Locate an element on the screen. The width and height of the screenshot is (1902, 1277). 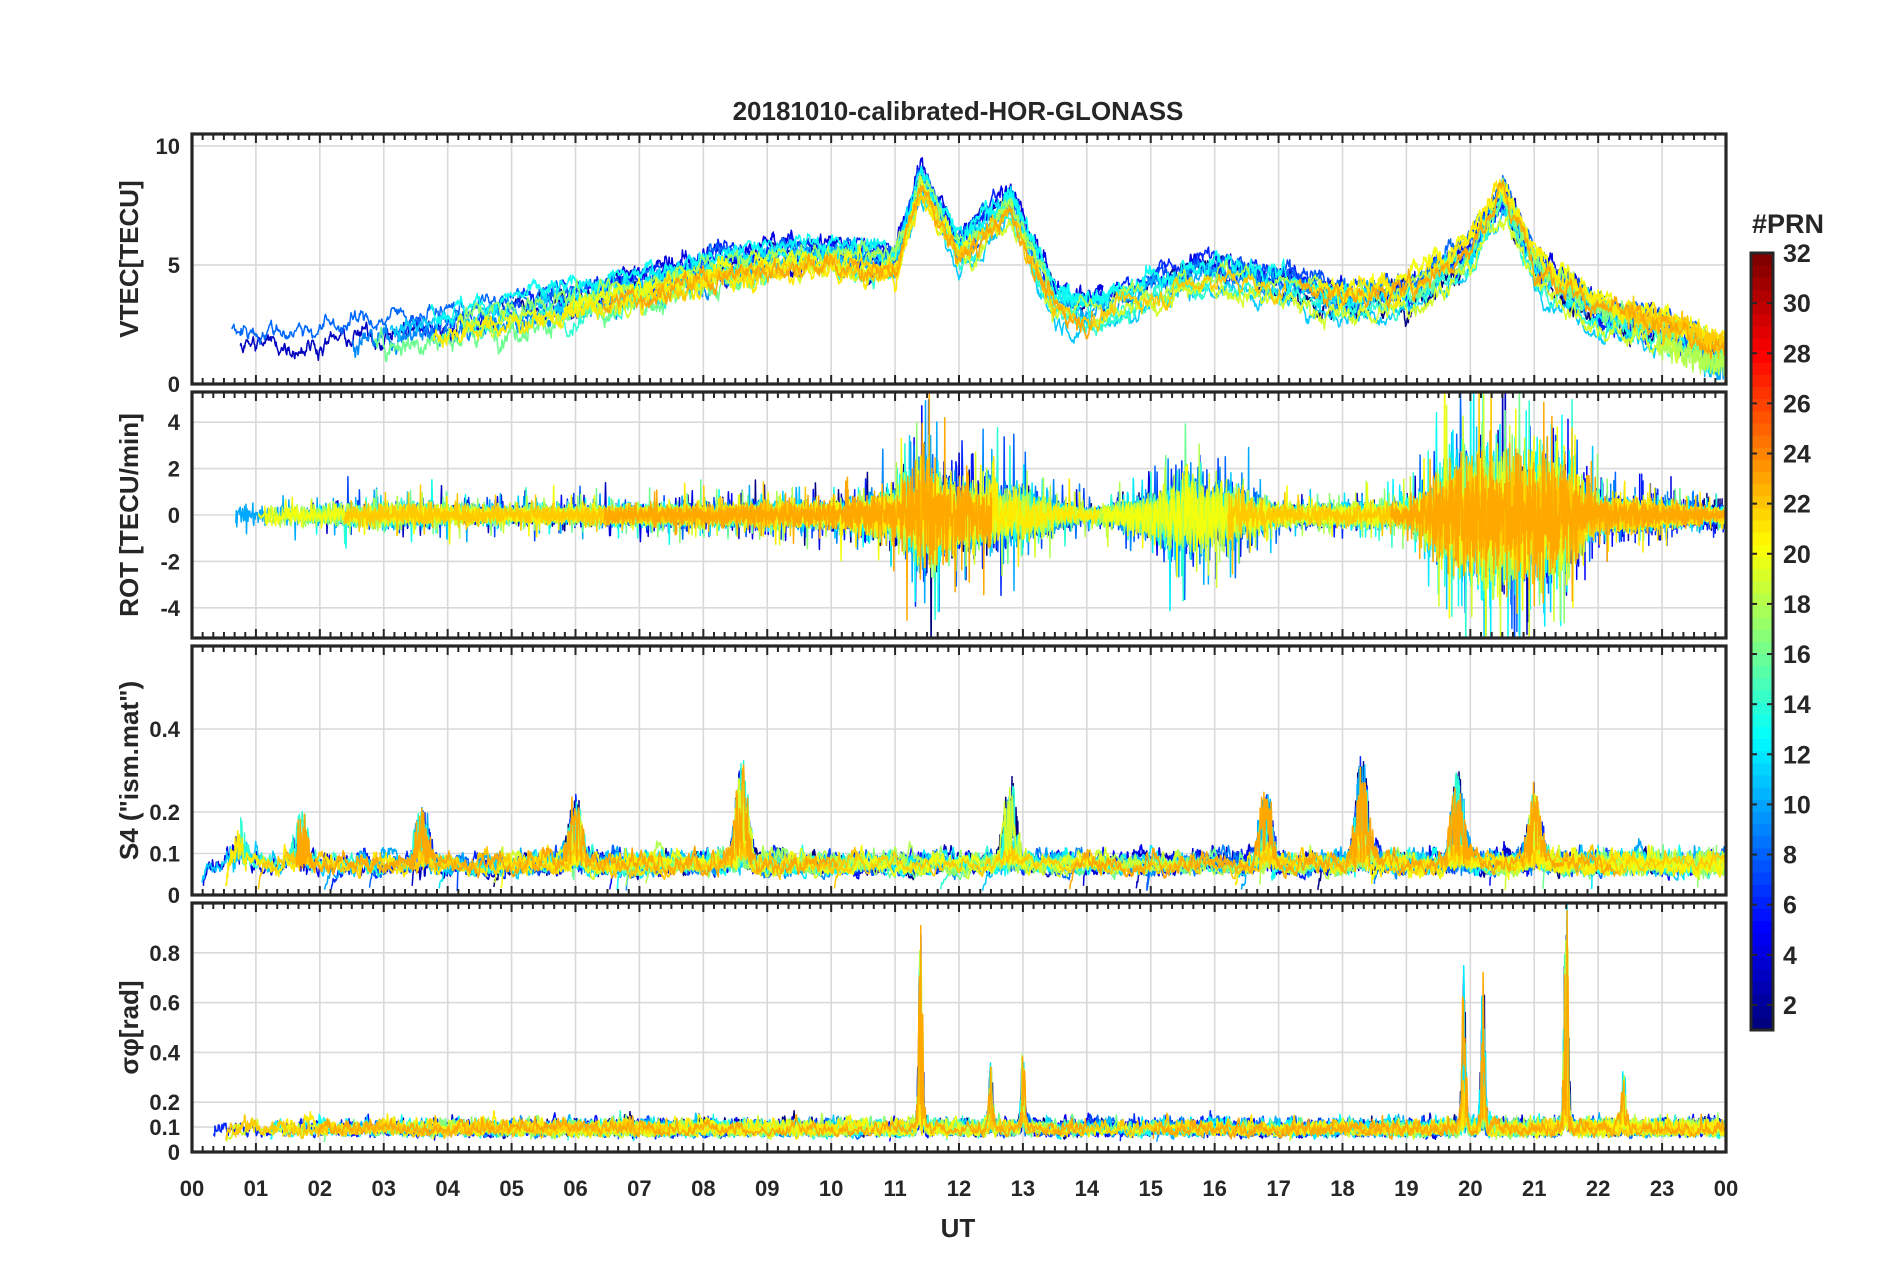
y-tick-label-rot: 0 is located at coordinates (174, 515).